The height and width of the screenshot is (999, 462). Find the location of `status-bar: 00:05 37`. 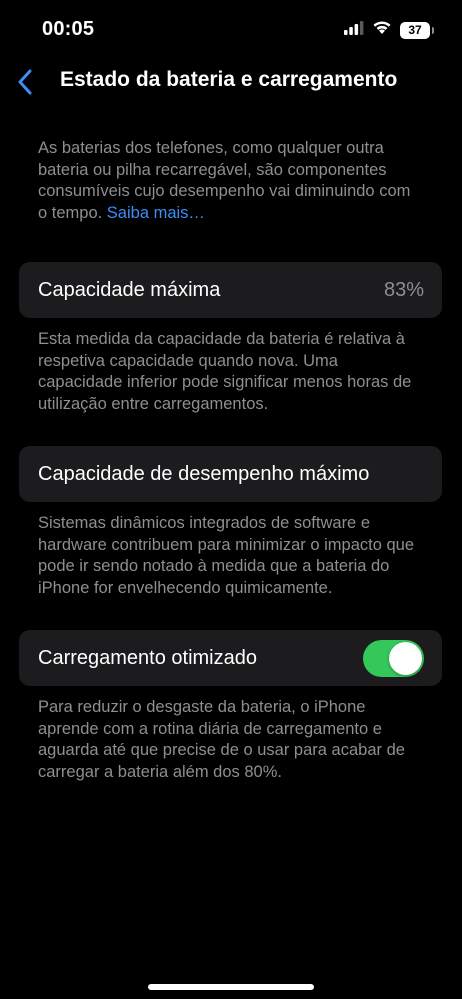

status-bar: 00:05 37 is located at coordinates (231, 29).